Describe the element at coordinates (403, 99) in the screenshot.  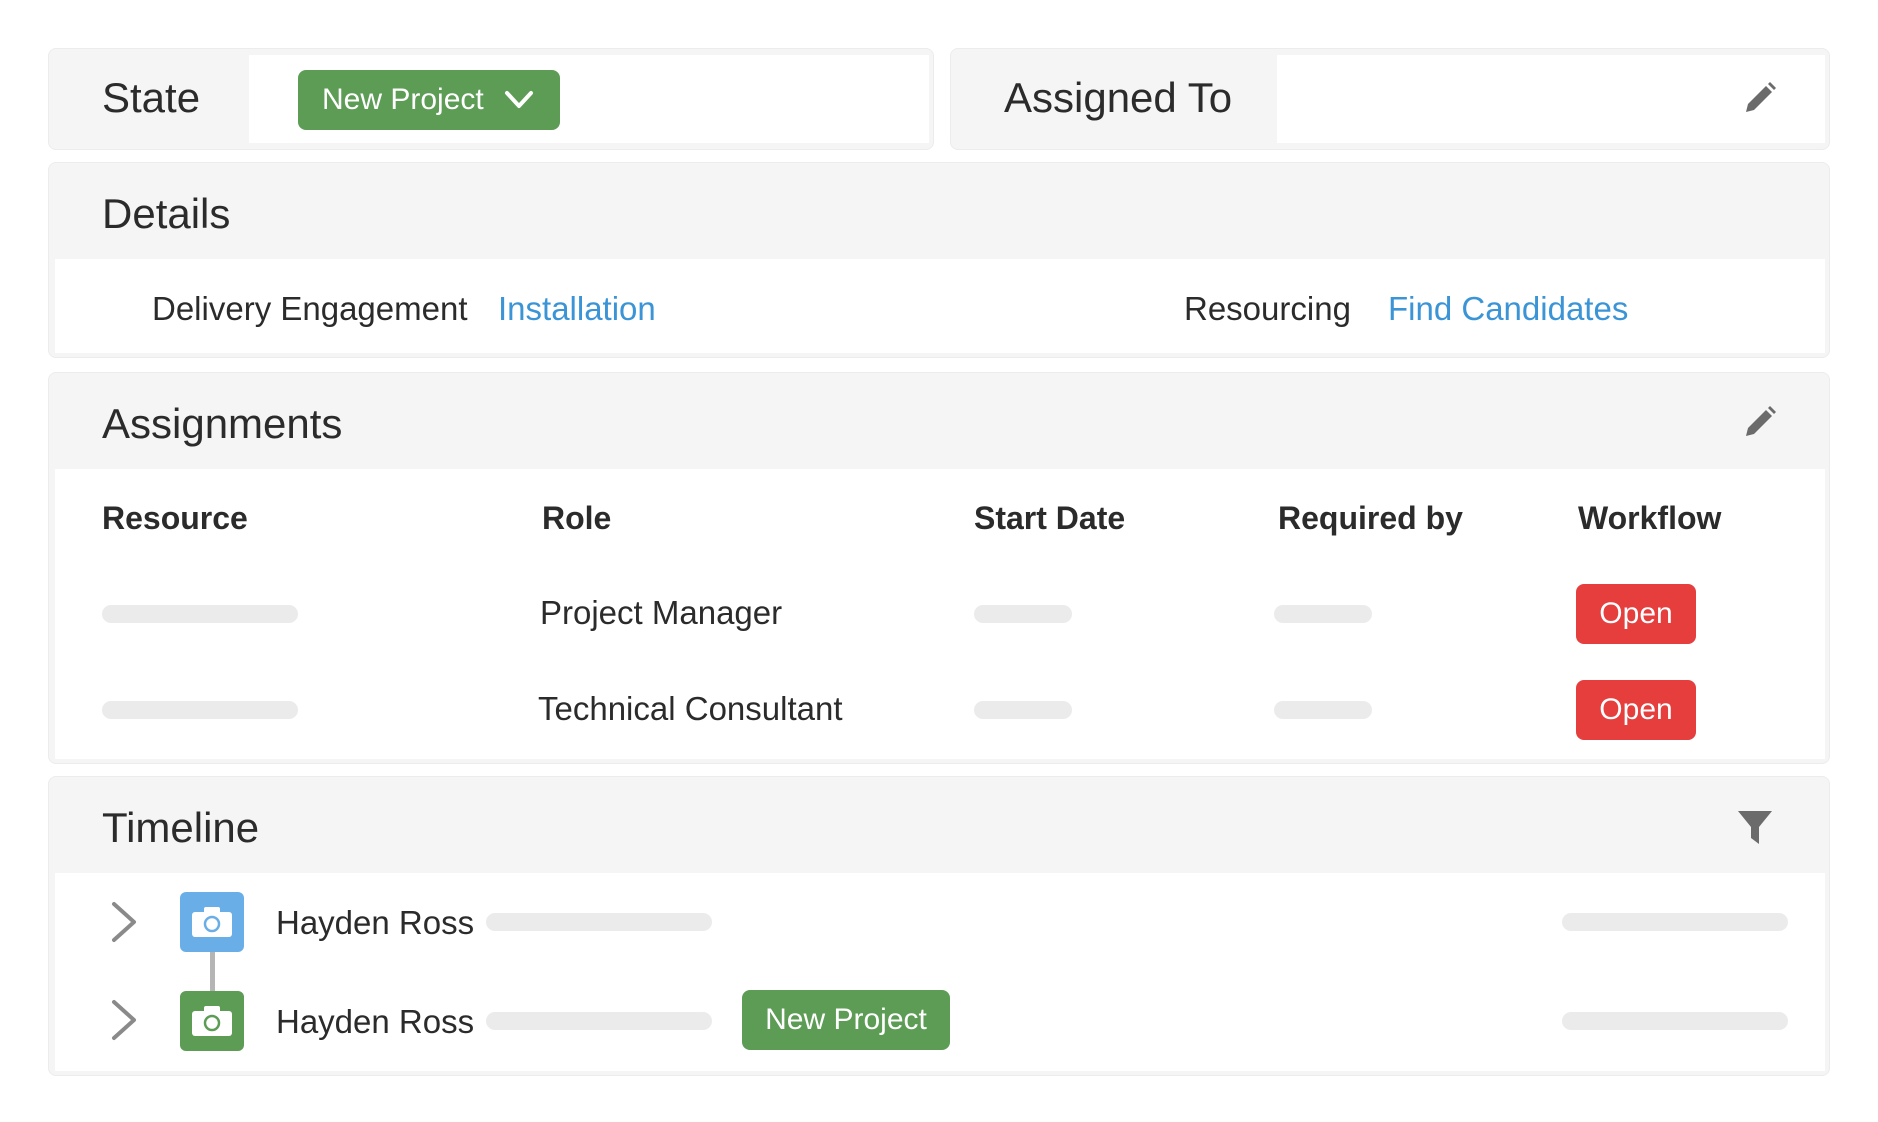
I see `state-dropdown-label: New Project` at that location.